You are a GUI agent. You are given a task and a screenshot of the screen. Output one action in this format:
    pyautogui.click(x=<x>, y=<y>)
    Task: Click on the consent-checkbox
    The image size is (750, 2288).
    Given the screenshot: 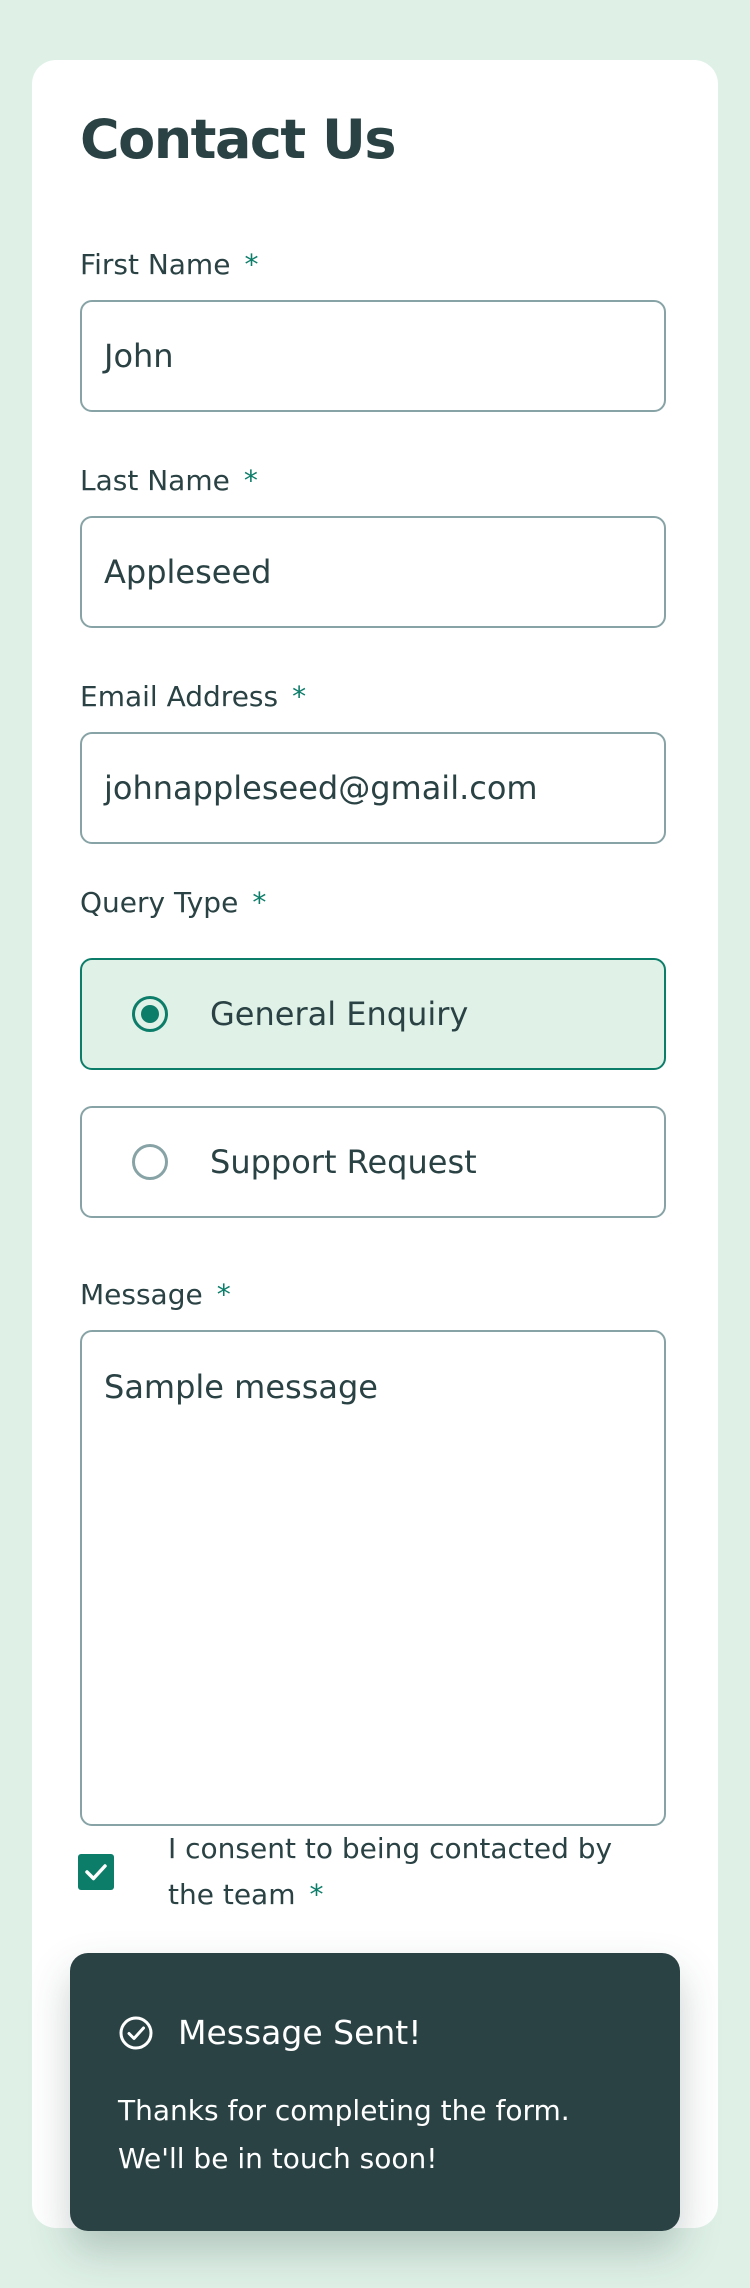 What is the action you would take?
    pyautogui.click(x=96, y=1872)
    